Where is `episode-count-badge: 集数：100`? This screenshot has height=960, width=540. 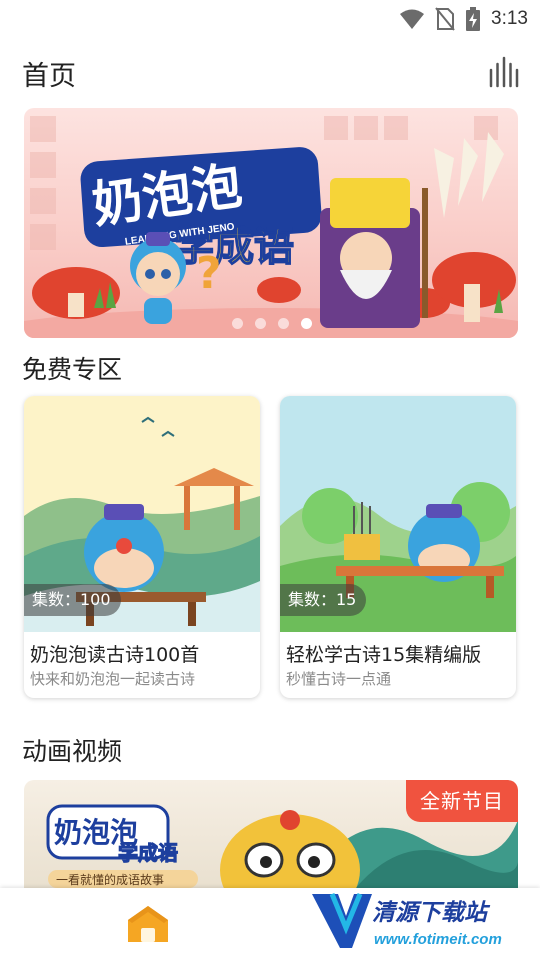
episode-count-badge: 集数：100 is located at coordinates (72, 600).